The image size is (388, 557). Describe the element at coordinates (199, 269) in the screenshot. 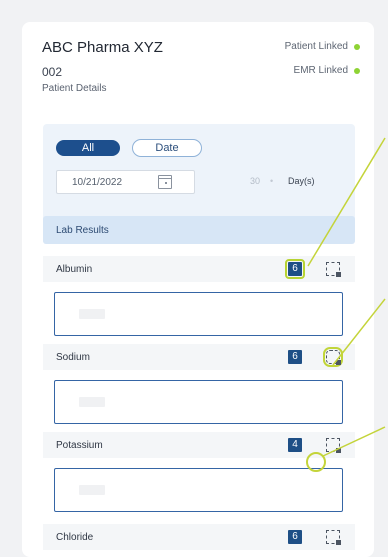

I see `lab-item-header: Albumin 6` at that location.